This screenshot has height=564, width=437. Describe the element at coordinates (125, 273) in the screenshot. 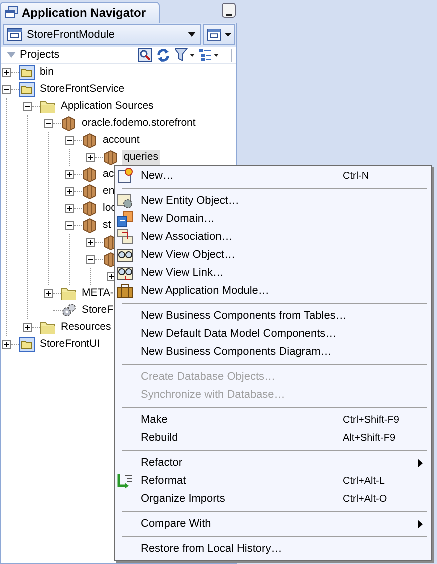

I see `glasses-link-icon` at that location.